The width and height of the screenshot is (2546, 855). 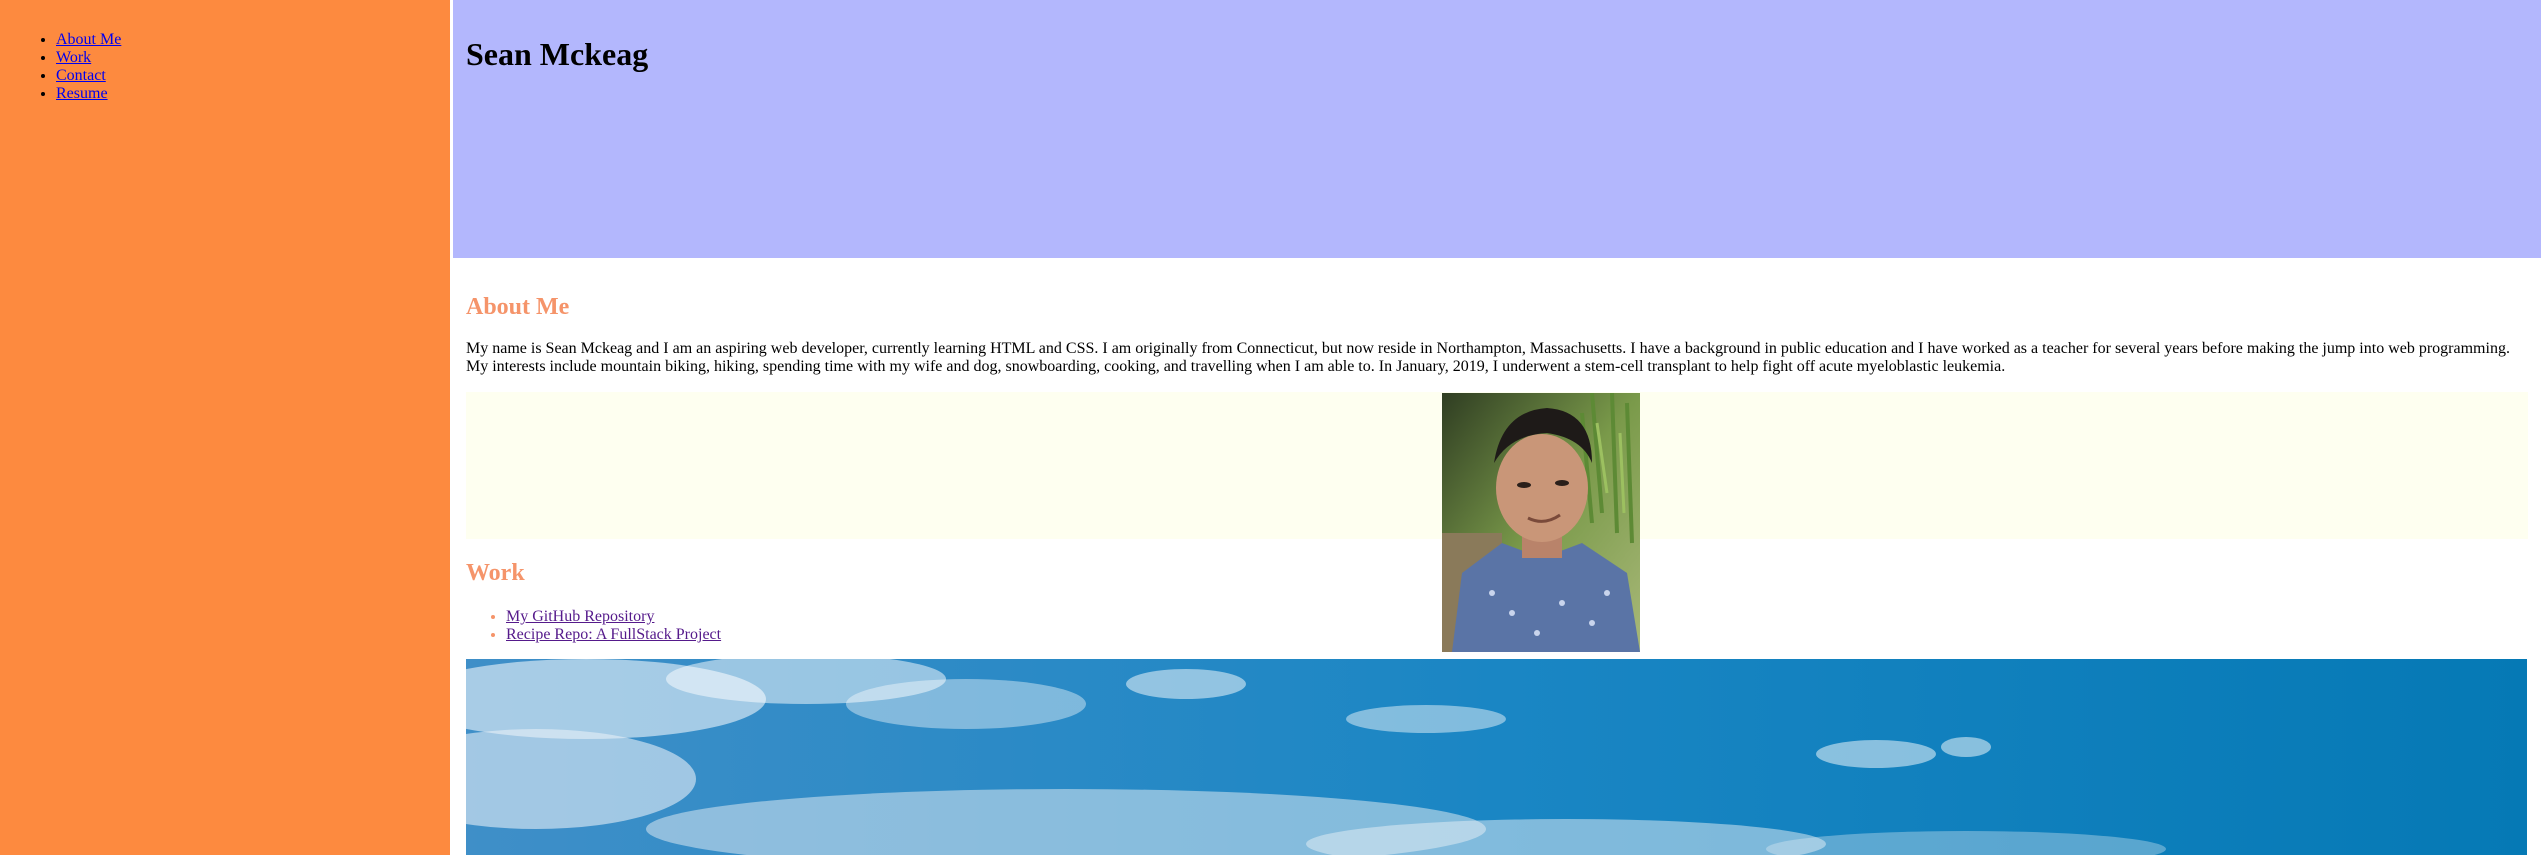 I want to click on nav-item-contact: Contact, so click(x=88, y=76).